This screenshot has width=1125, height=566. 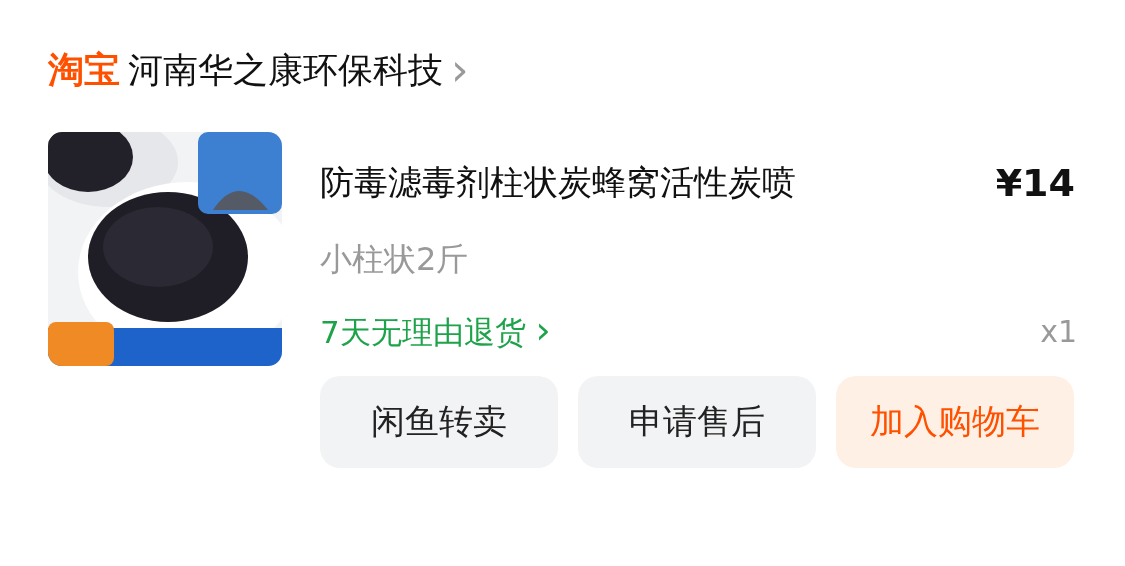 I want to click on quantity: x1, so click(x=1058, y=331).